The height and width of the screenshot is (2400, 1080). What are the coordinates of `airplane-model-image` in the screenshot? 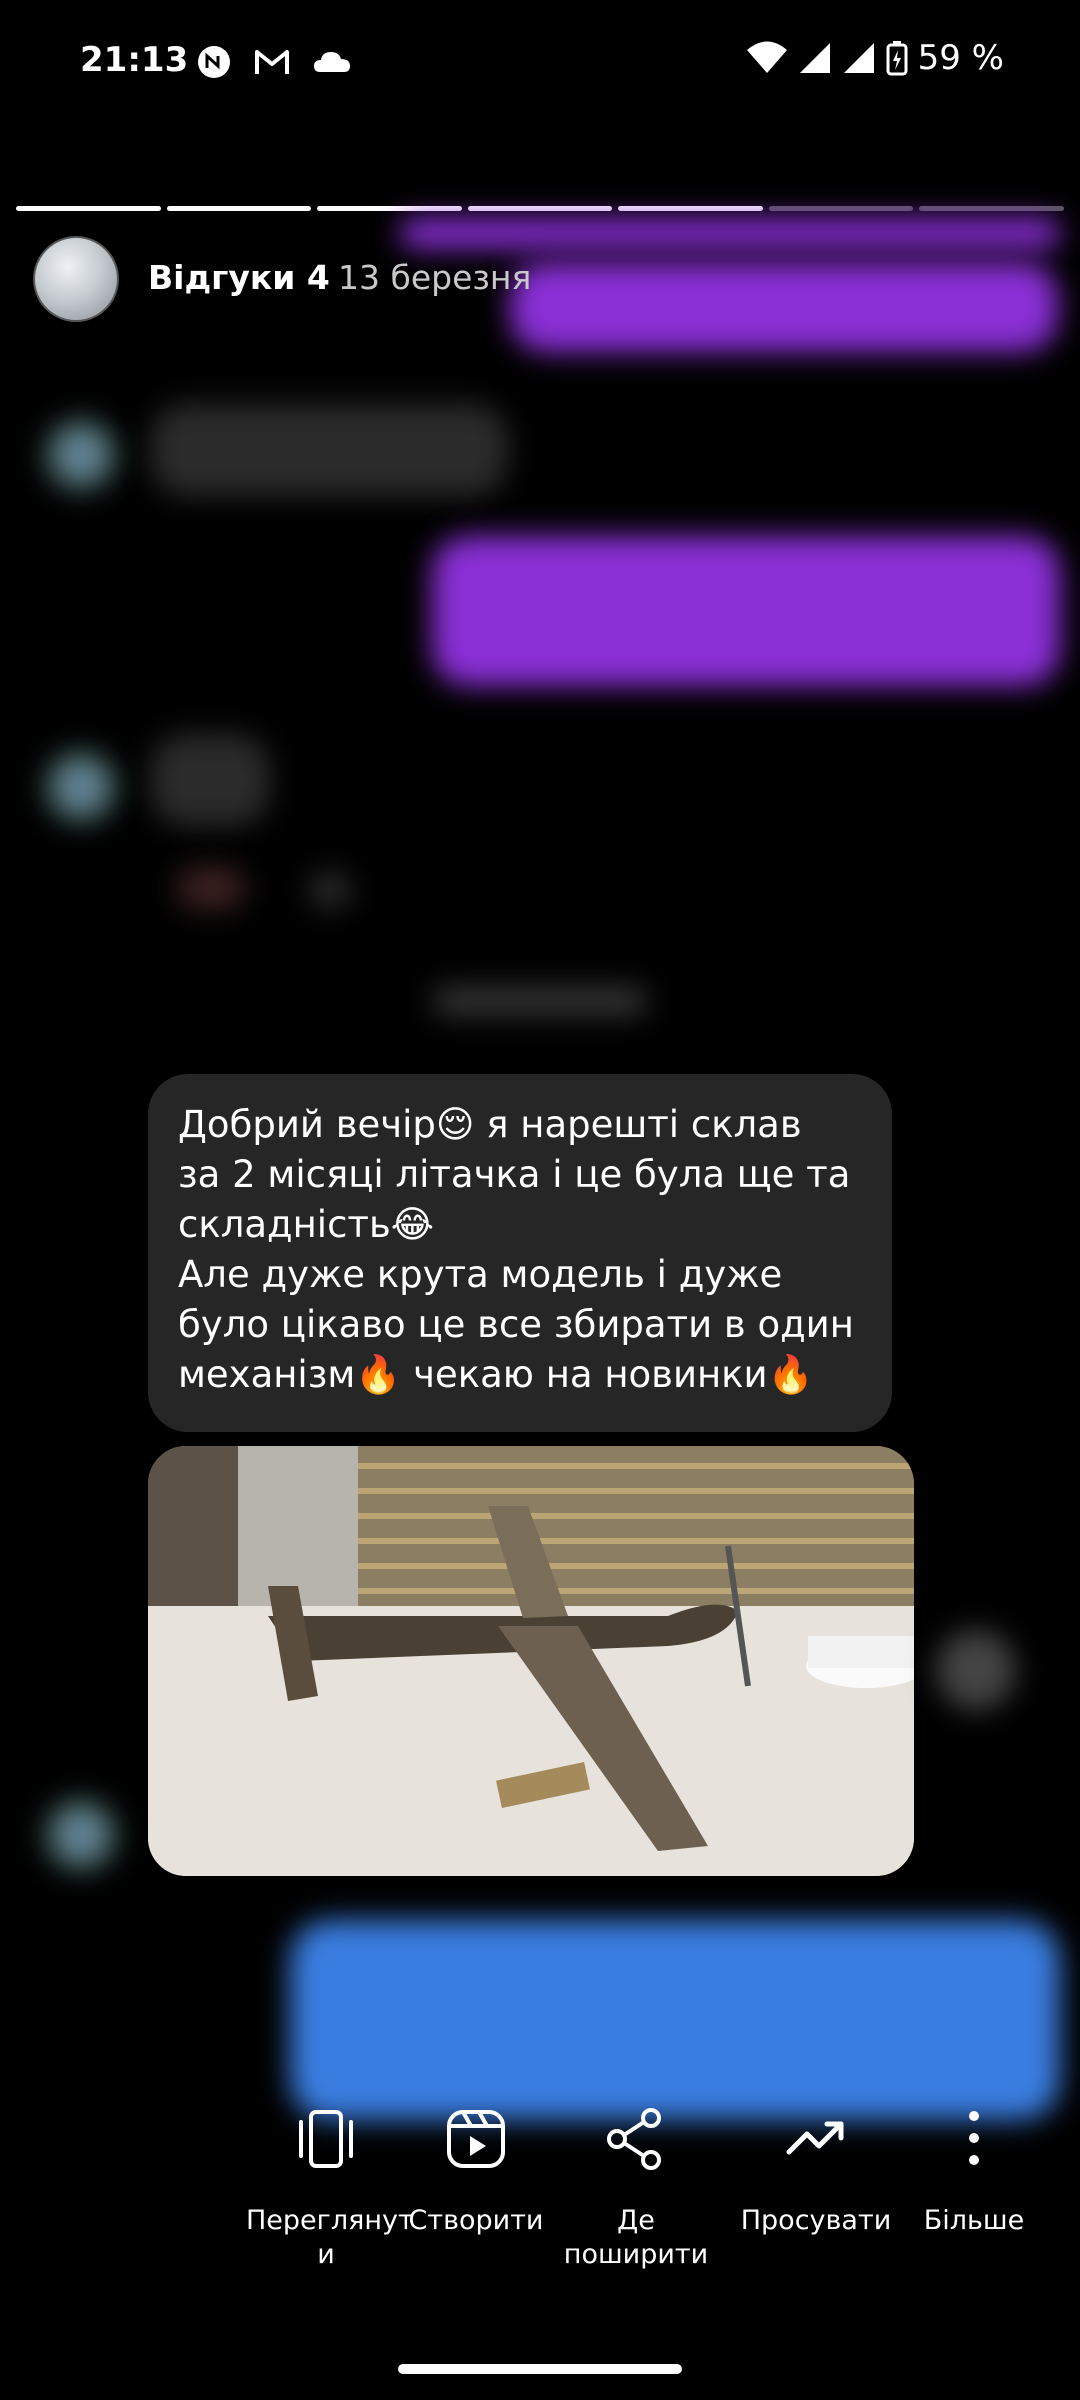 It's located at (531, 1661).